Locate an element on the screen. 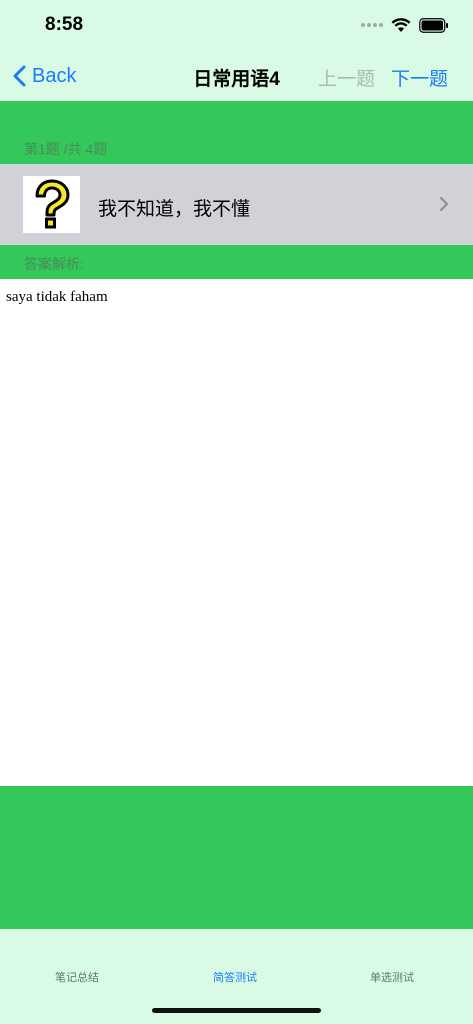 This screenshot has height=1024, width=473. question-mark-icon is located at coordinates (52, 204).